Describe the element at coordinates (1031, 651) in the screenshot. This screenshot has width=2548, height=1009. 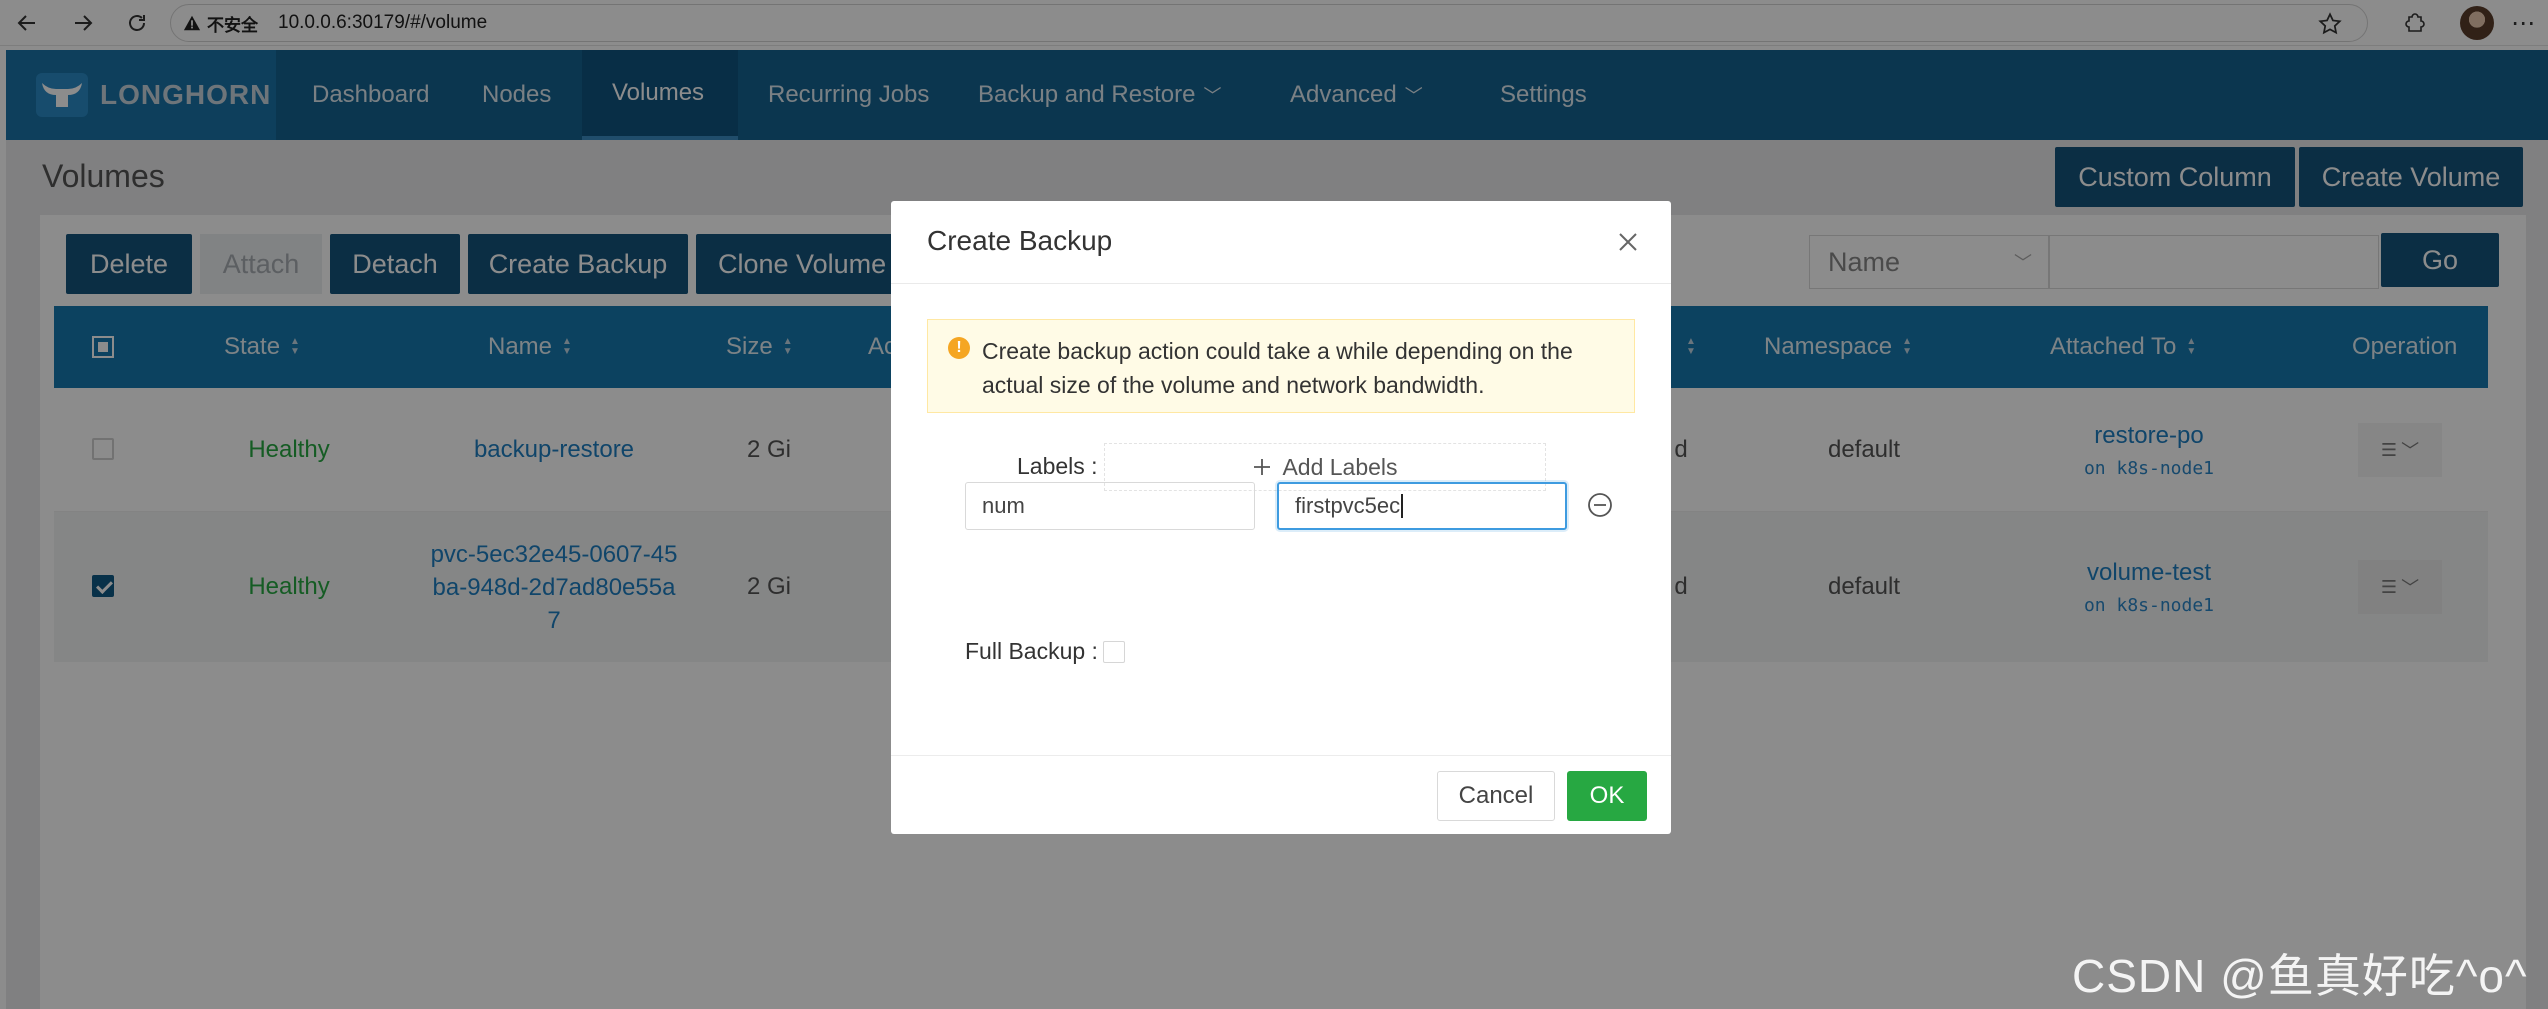
I see `full-backup-label: Full Backup :` at that location.